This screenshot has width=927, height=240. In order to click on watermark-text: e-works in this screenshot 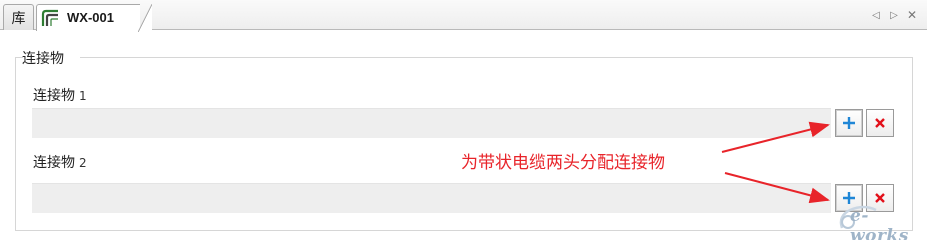, I will do `click(879, 223)`.